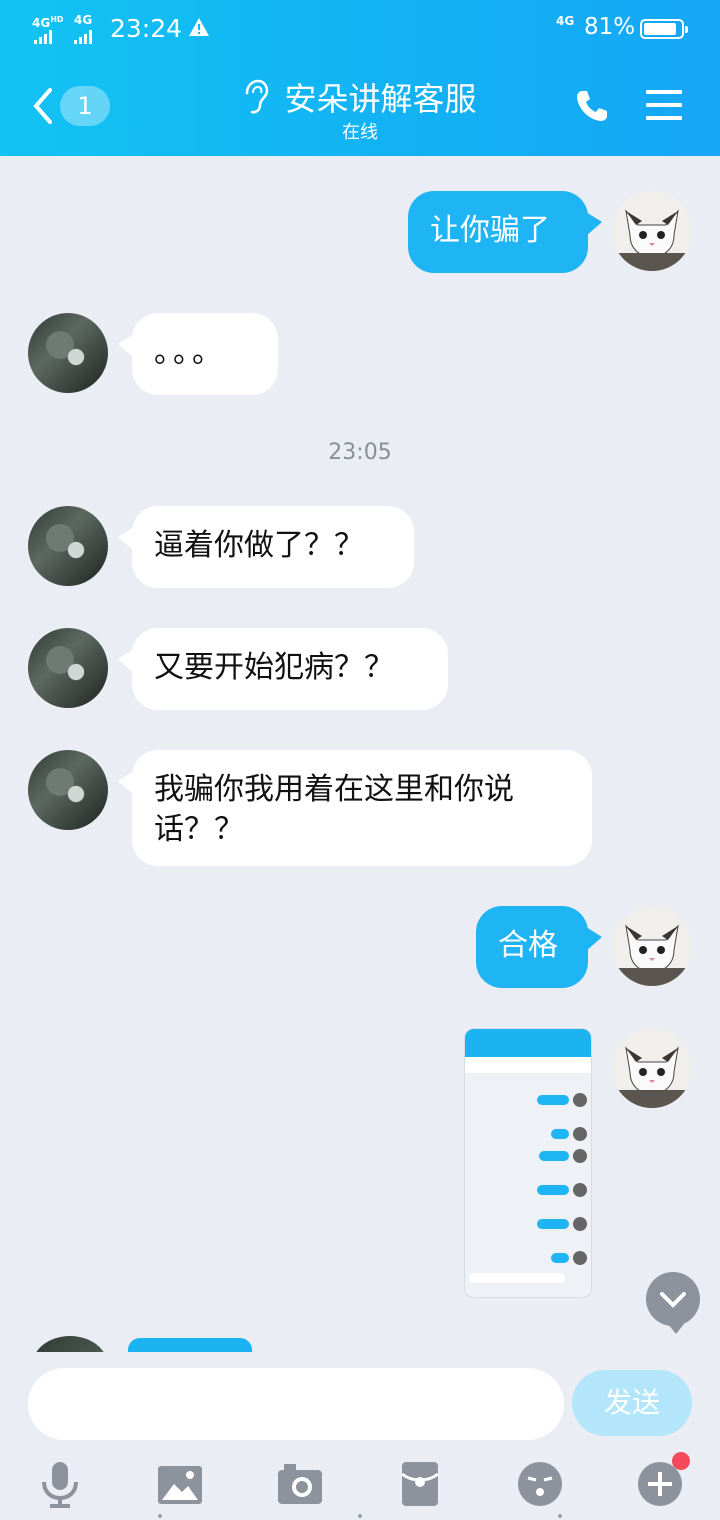 The width and height of the screenshot is (720, 1520). What do you see at coordinates (274, 667) in the screenshot?
I see `message-text: 又要开始犯病？？` at bounding box center [274, 667].